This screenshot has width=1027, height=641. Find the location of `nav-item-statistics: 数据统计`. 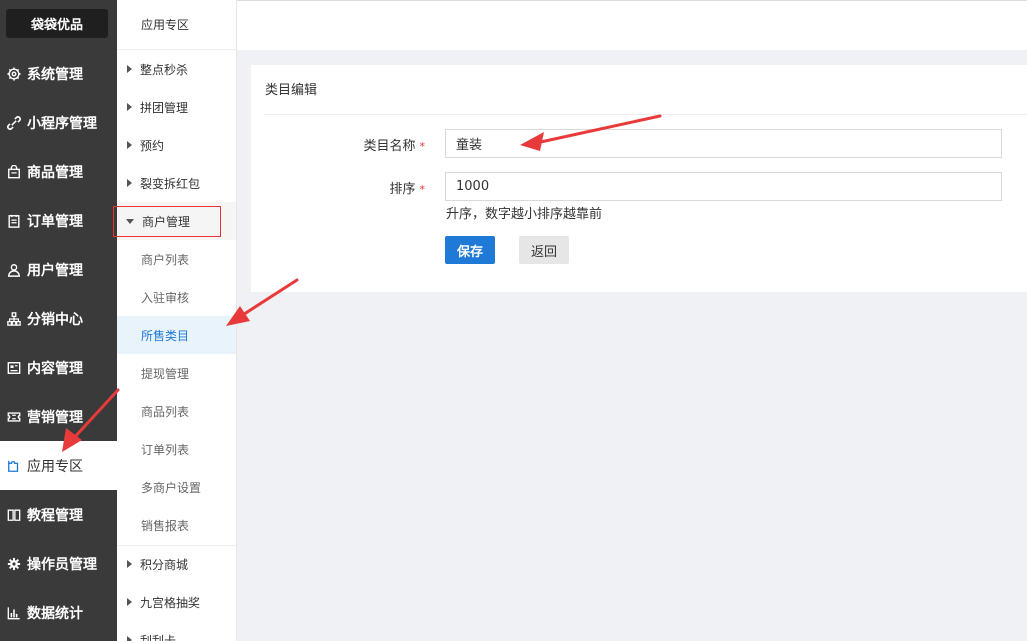

nav-item-statistics: 数据统计 is located at coordinates (58, 612).